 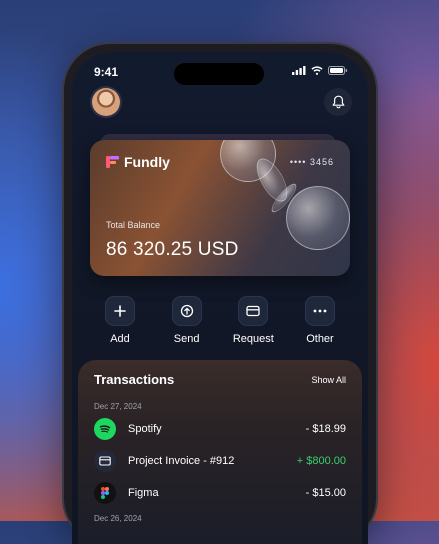 What do you see at coordinates (181, 461) in the screenshot?
I see `transaction-name: Project Invoice - #912` at bounding box center [181, 461].